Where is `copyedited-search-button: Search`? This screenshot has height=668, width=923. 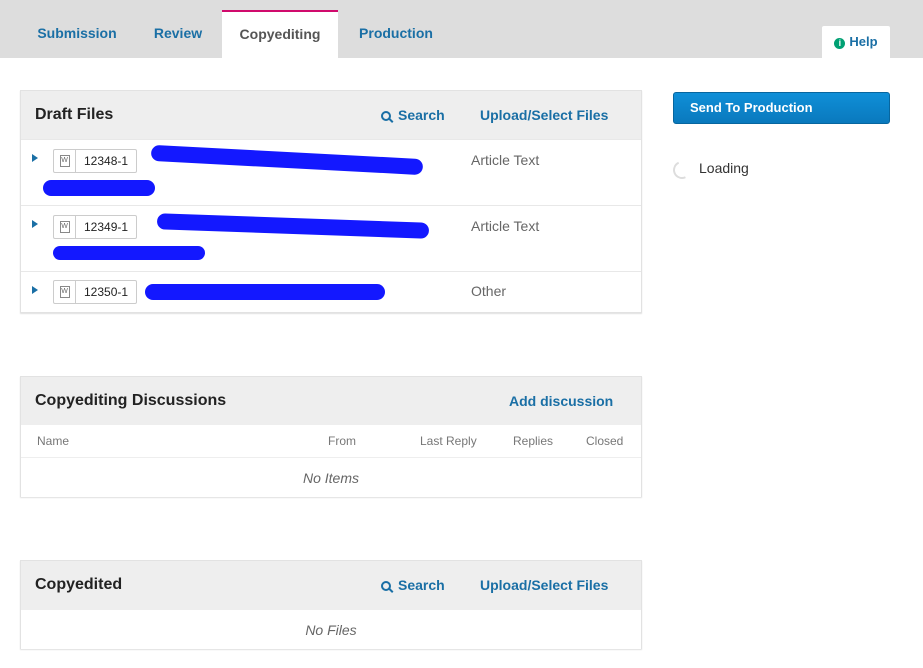
copyedited-search-button: Search is located at coordinates (413, 585).